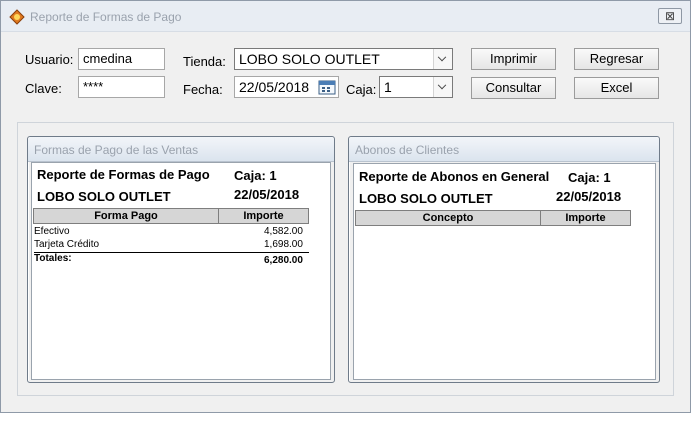  Describe the element at coordinates (454, 176) in the screenshot. I see `abonos-report-title: Reporte de Abonos en General` at that location.